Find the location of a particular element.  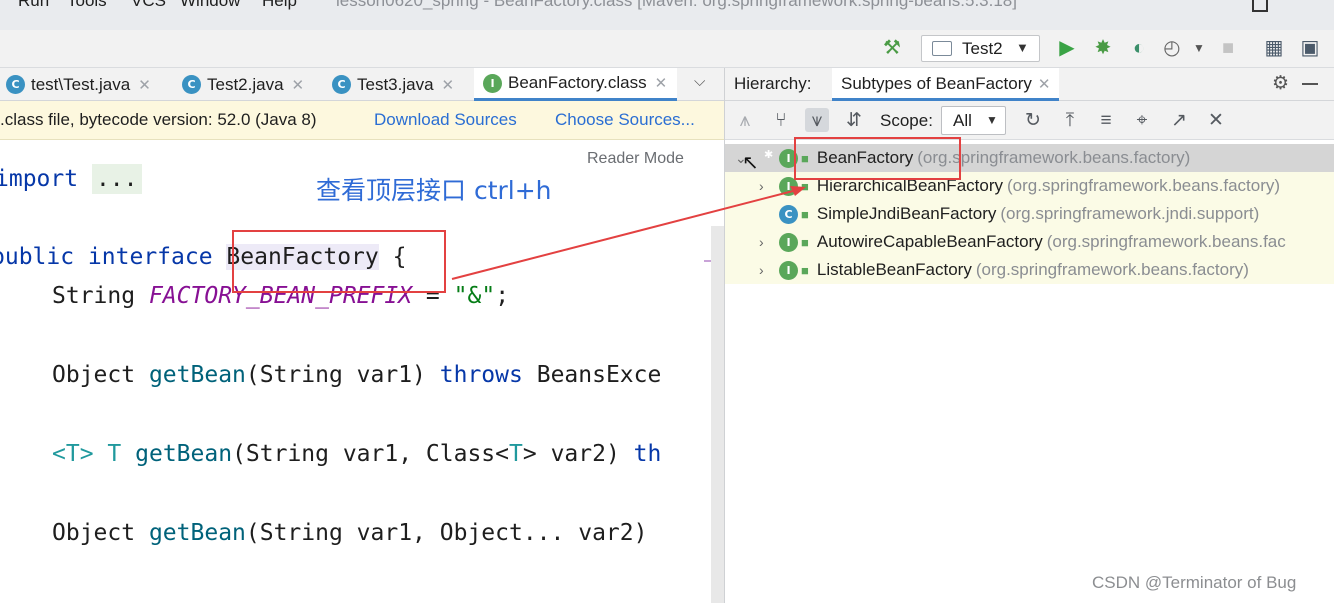

coverage-icon: ◐ is located at coordinates (1139, 48).